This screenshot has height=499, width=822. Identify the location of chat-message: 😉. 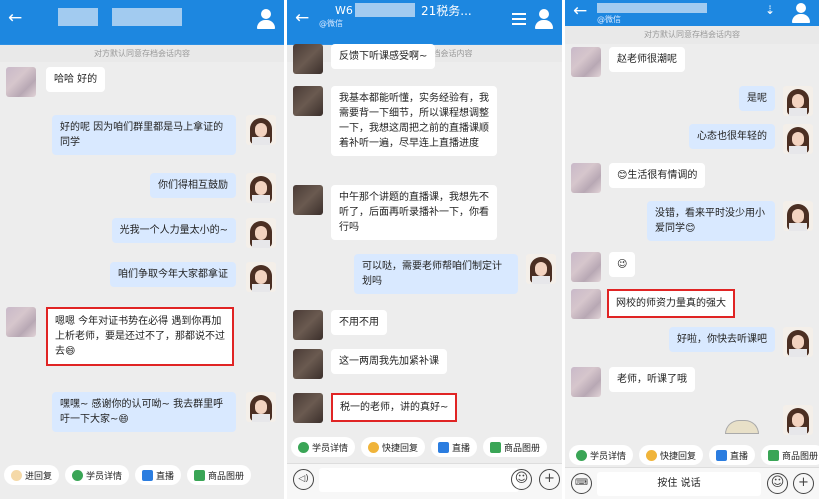
(603, 267).